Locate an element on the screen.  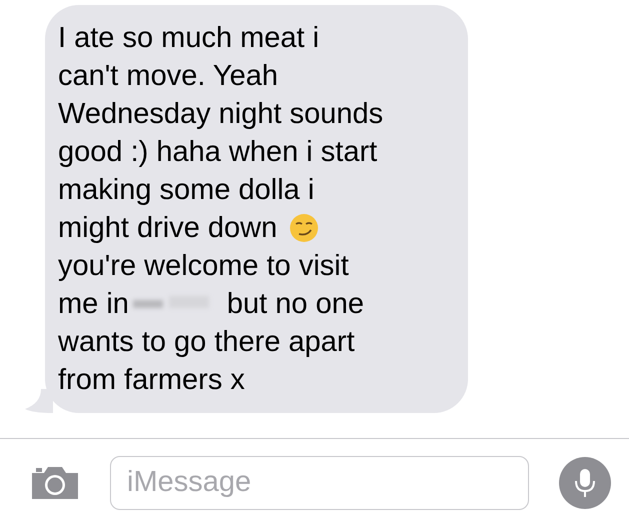
message-input: iMessage is located at coordinates (319, 483).